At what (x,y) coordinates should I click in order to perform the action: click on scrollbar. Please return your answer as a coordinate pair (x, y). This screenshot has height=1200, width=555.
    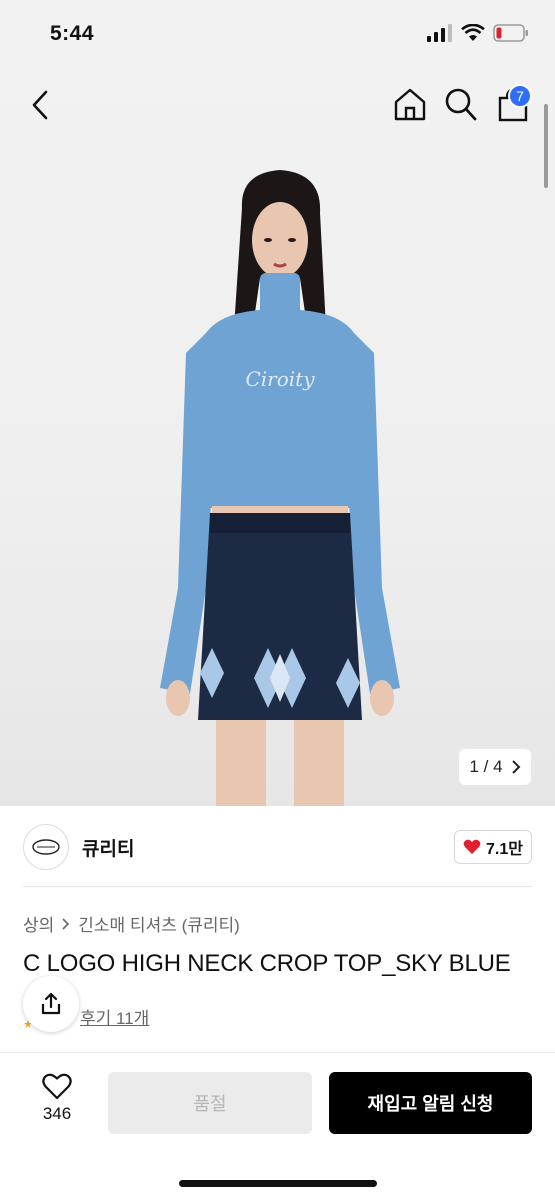
    Looking at the image, I should click on (546, 146).